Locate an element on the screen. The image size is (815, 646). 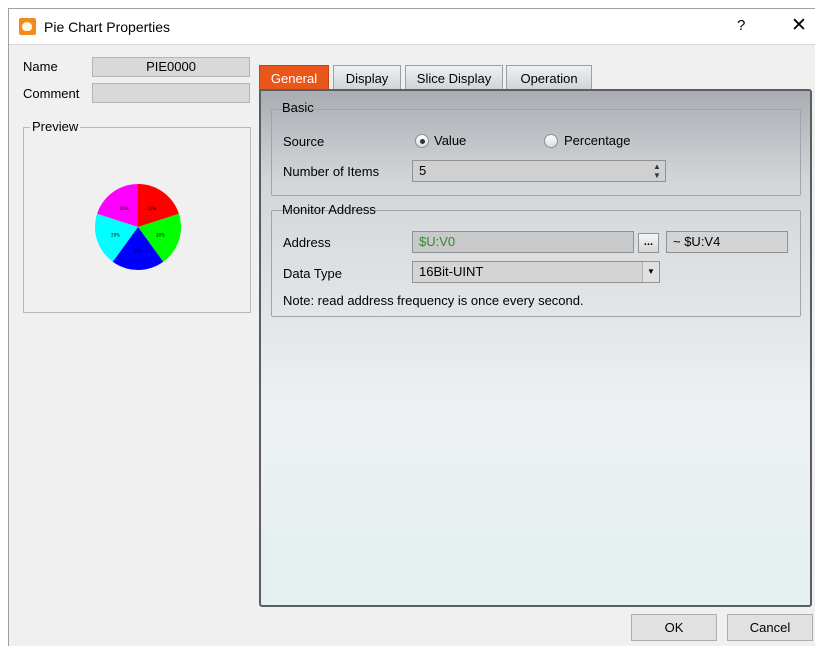
source-value-label: Value is located at coordinates (450, 140).